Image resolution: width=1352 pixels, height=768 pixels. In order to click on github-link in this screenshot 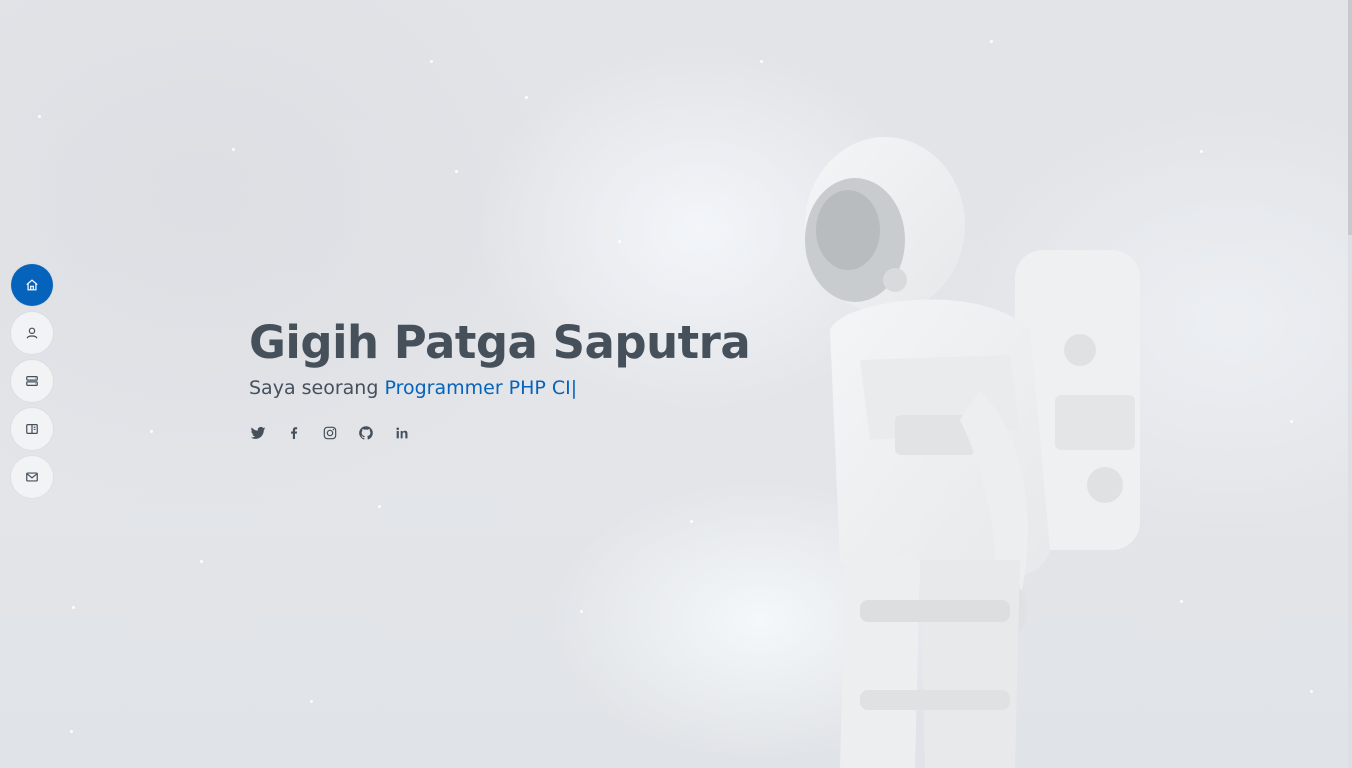, I will do `click(366, 433)`.